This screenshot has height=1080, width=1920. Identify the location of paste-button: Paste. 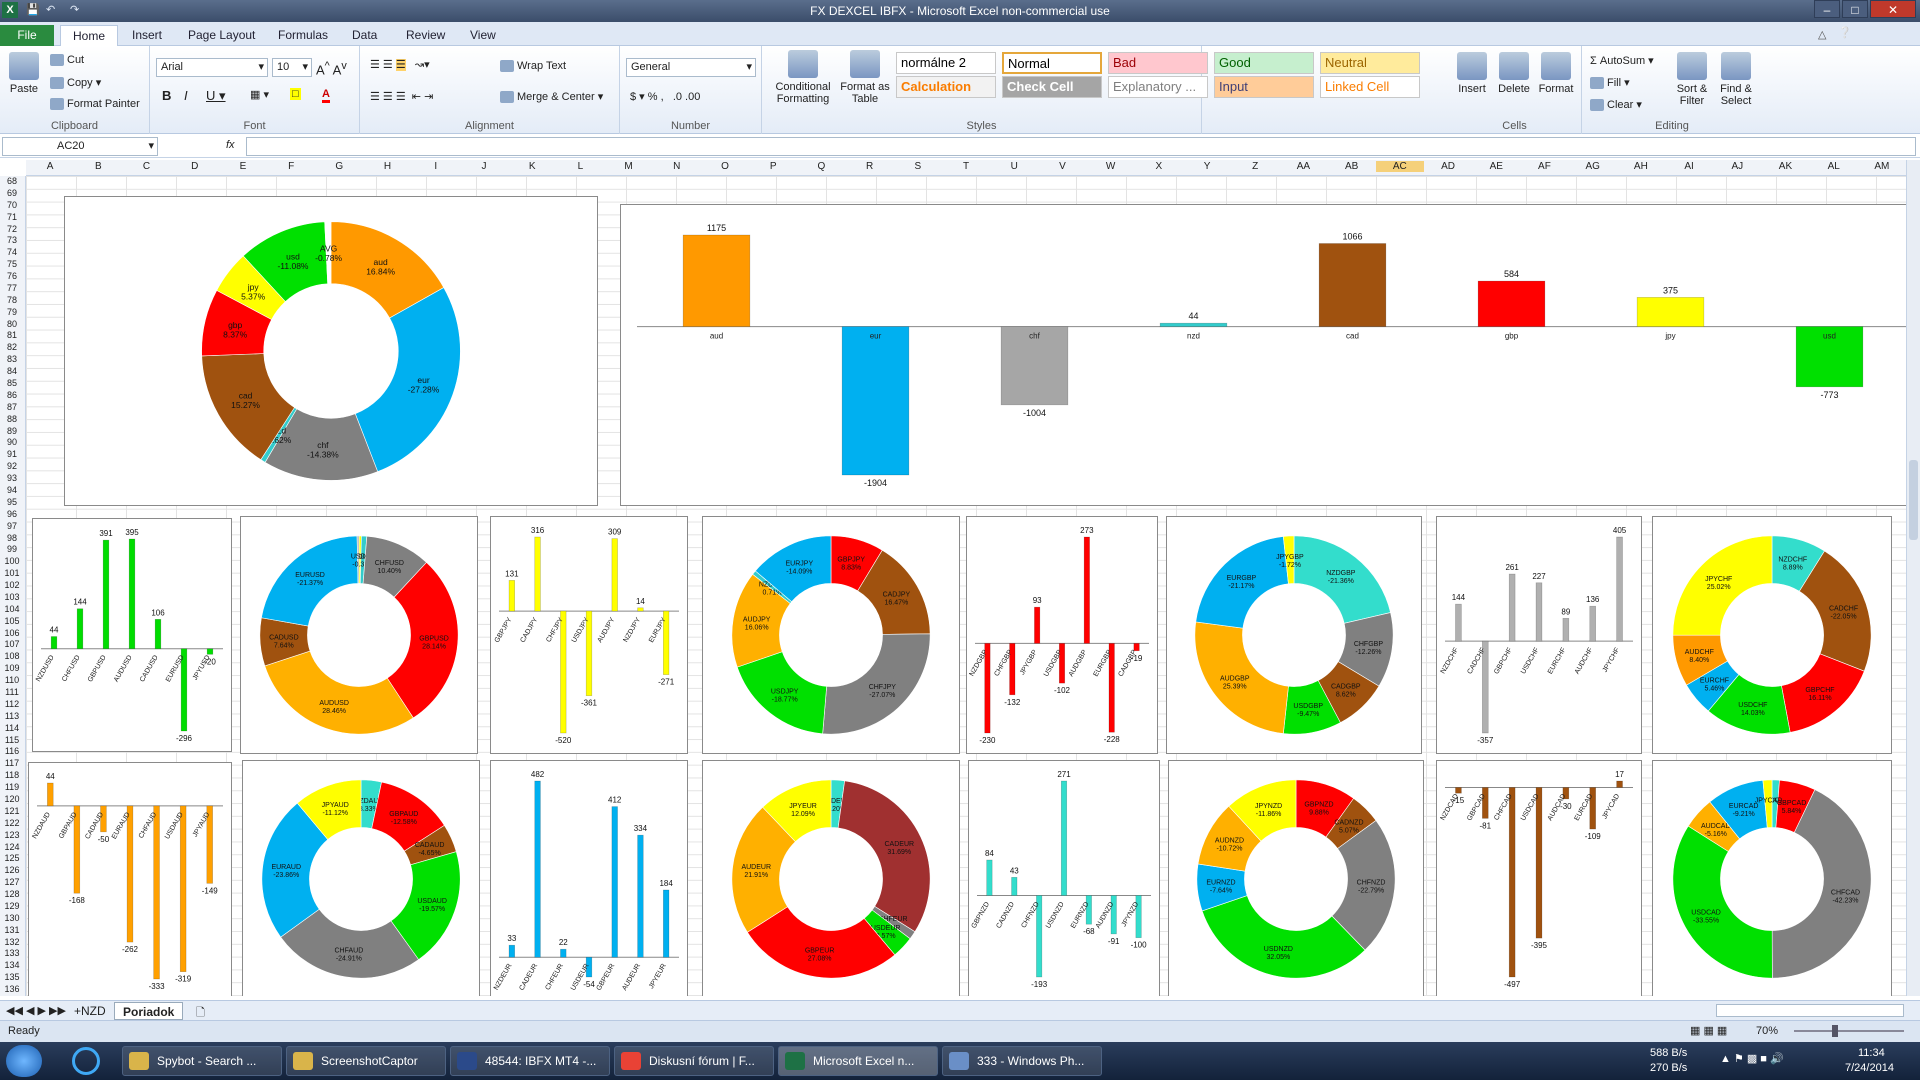
(24, 73).